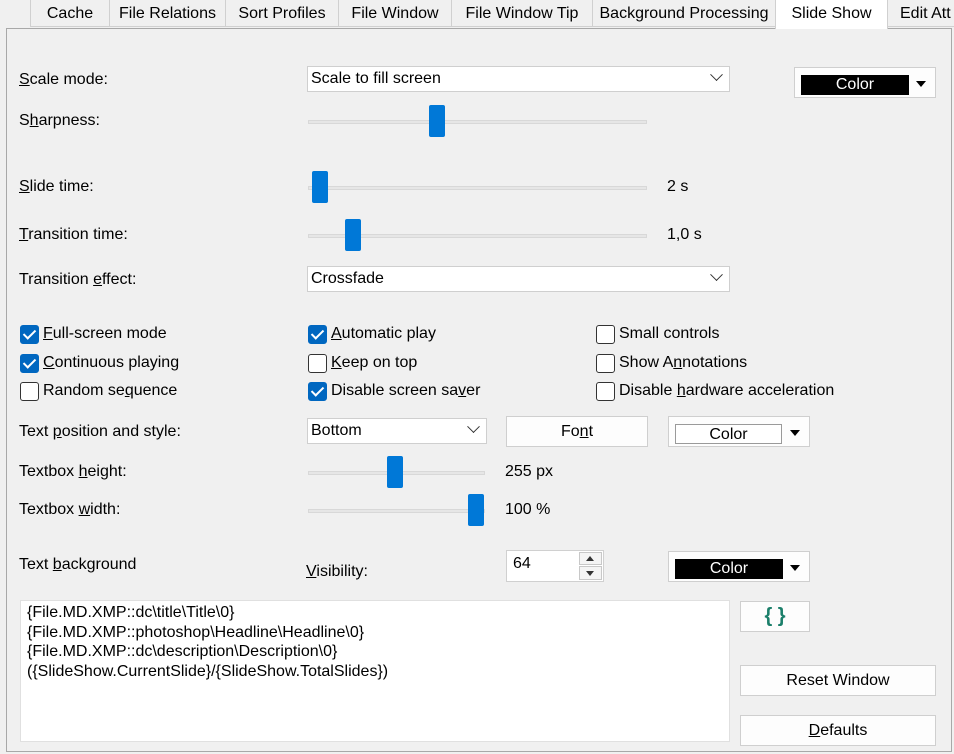 This screenshot has height=754, width=954. Describe the element at coordinates (374, 363) in the screenshot. I see `keep-on-top-label: Keep on top` at that location.